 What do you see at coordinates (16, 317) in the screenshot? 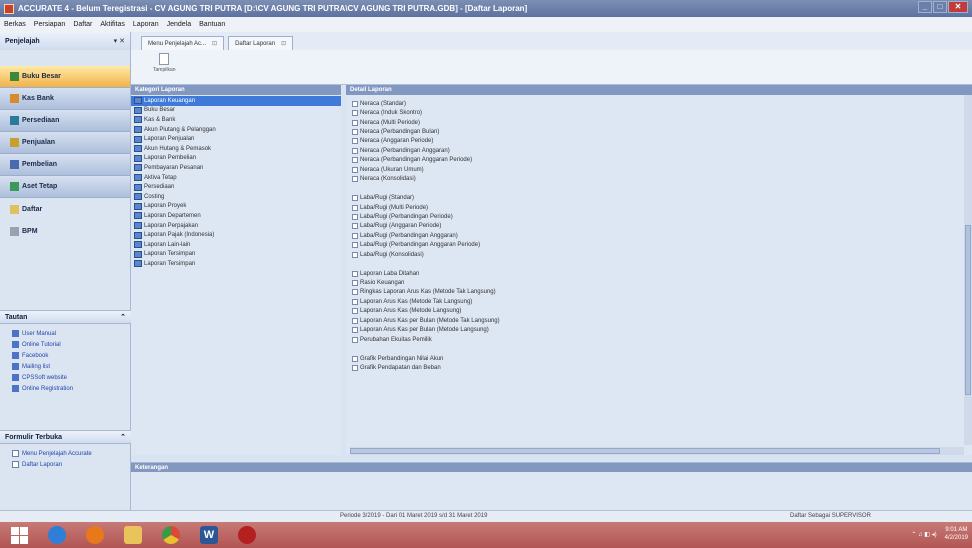
I see `tautan-title: Tautan` at bounding box center [16, 317].